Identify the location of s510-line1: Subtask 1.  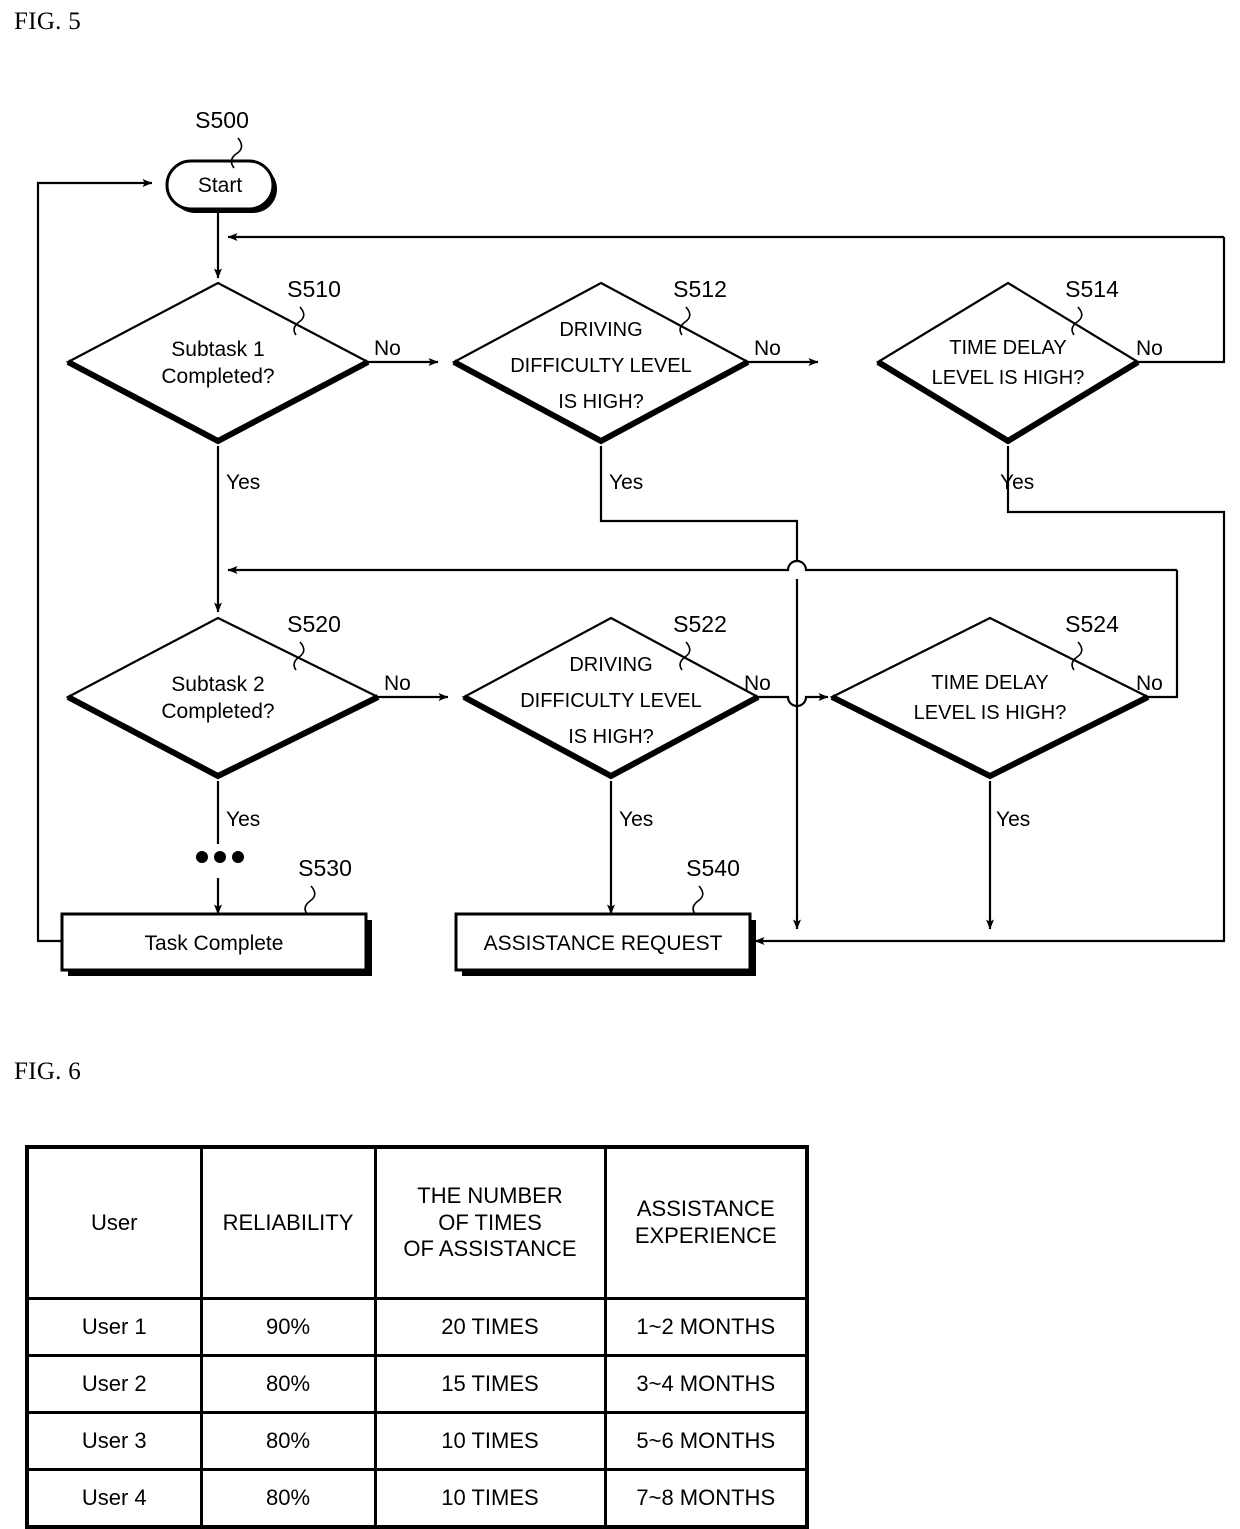
(217, 349).